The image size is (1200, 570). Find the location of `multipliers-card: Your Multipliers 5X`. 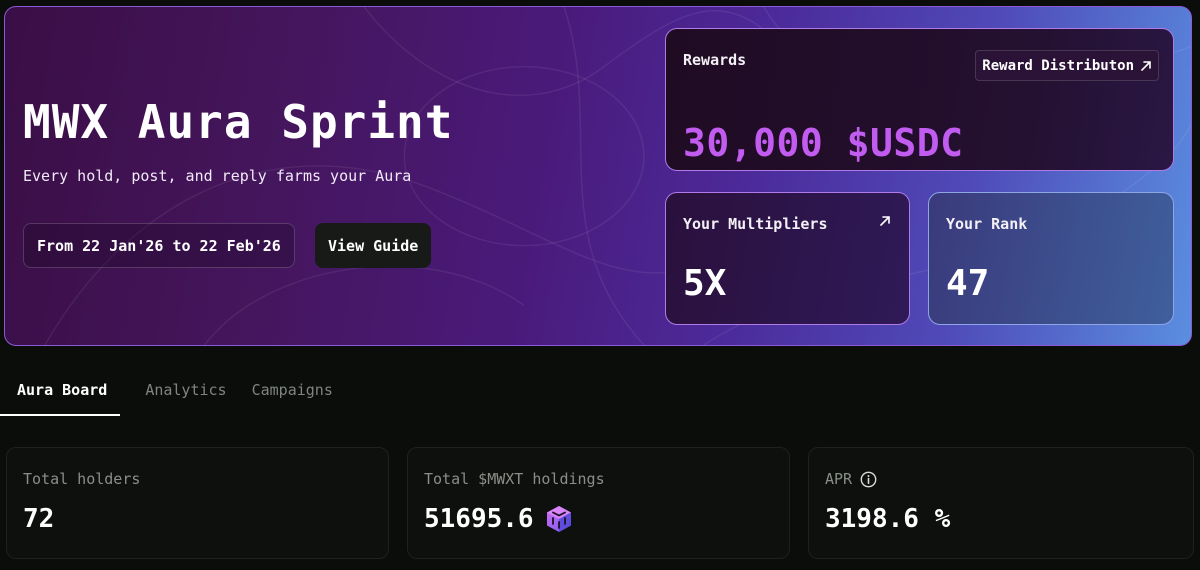

multipliers-card: Your Multipliers 5X is located at coordinates (787, 258).